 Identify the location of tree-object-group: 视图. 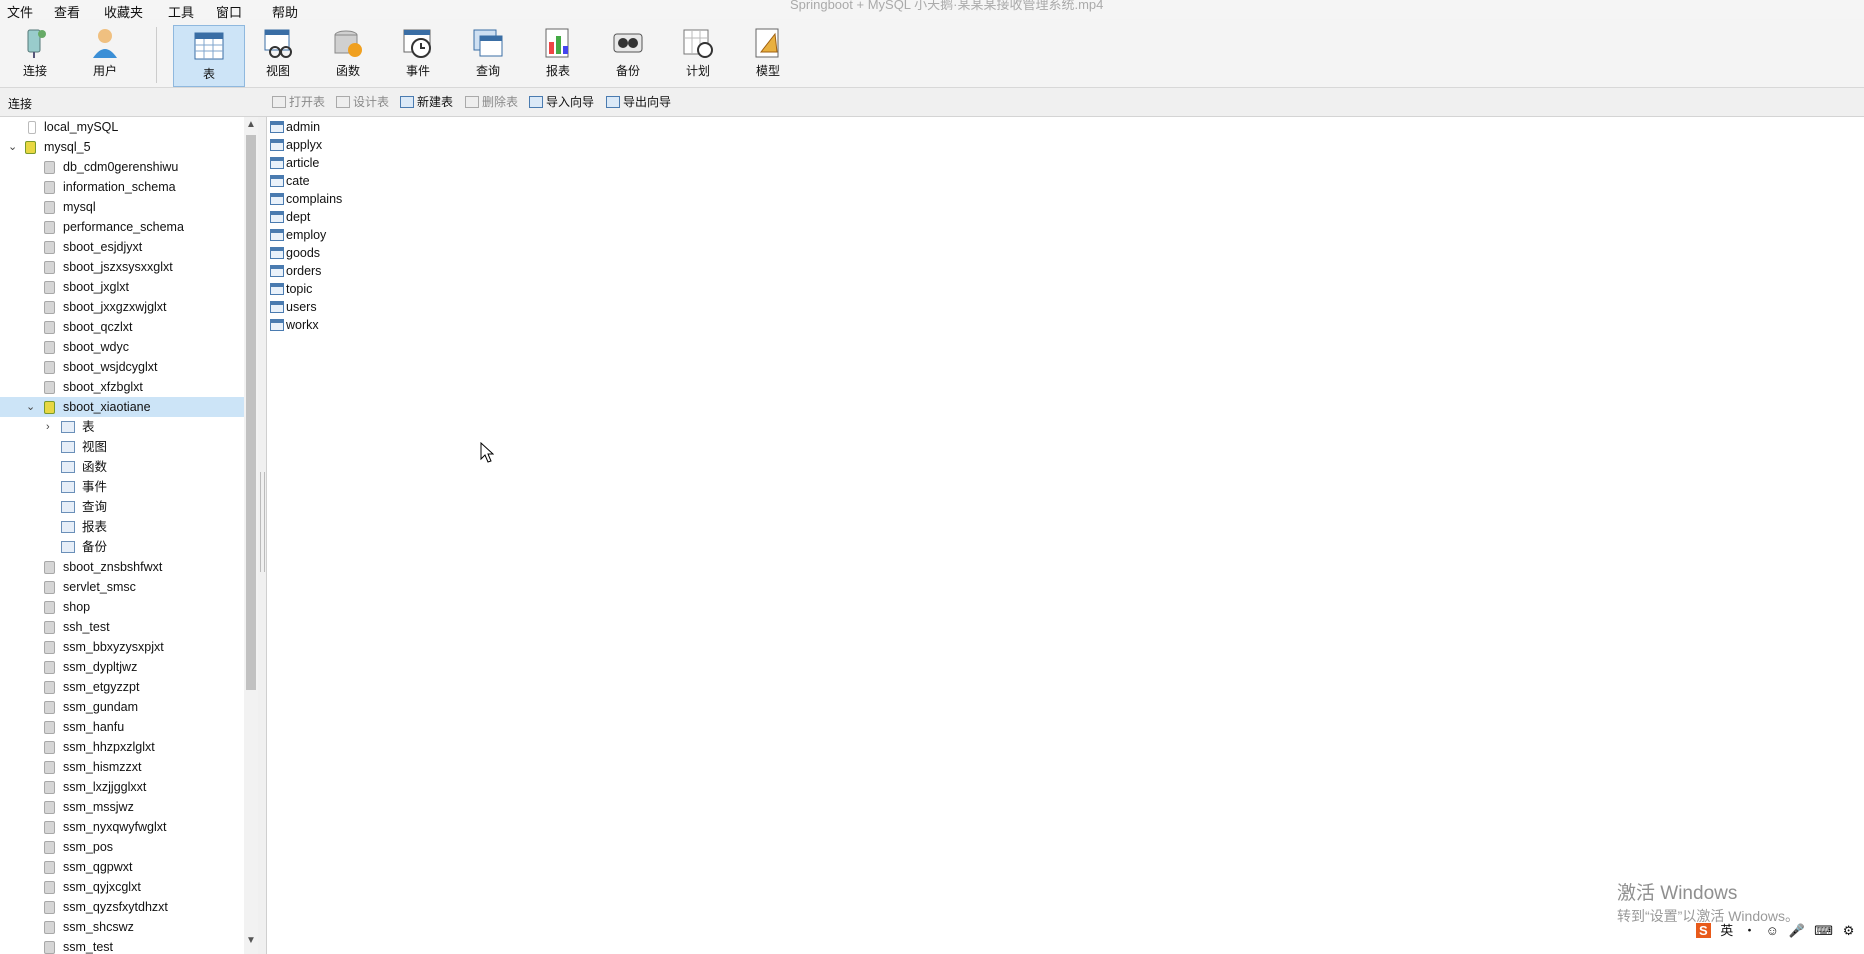
(122, 447).